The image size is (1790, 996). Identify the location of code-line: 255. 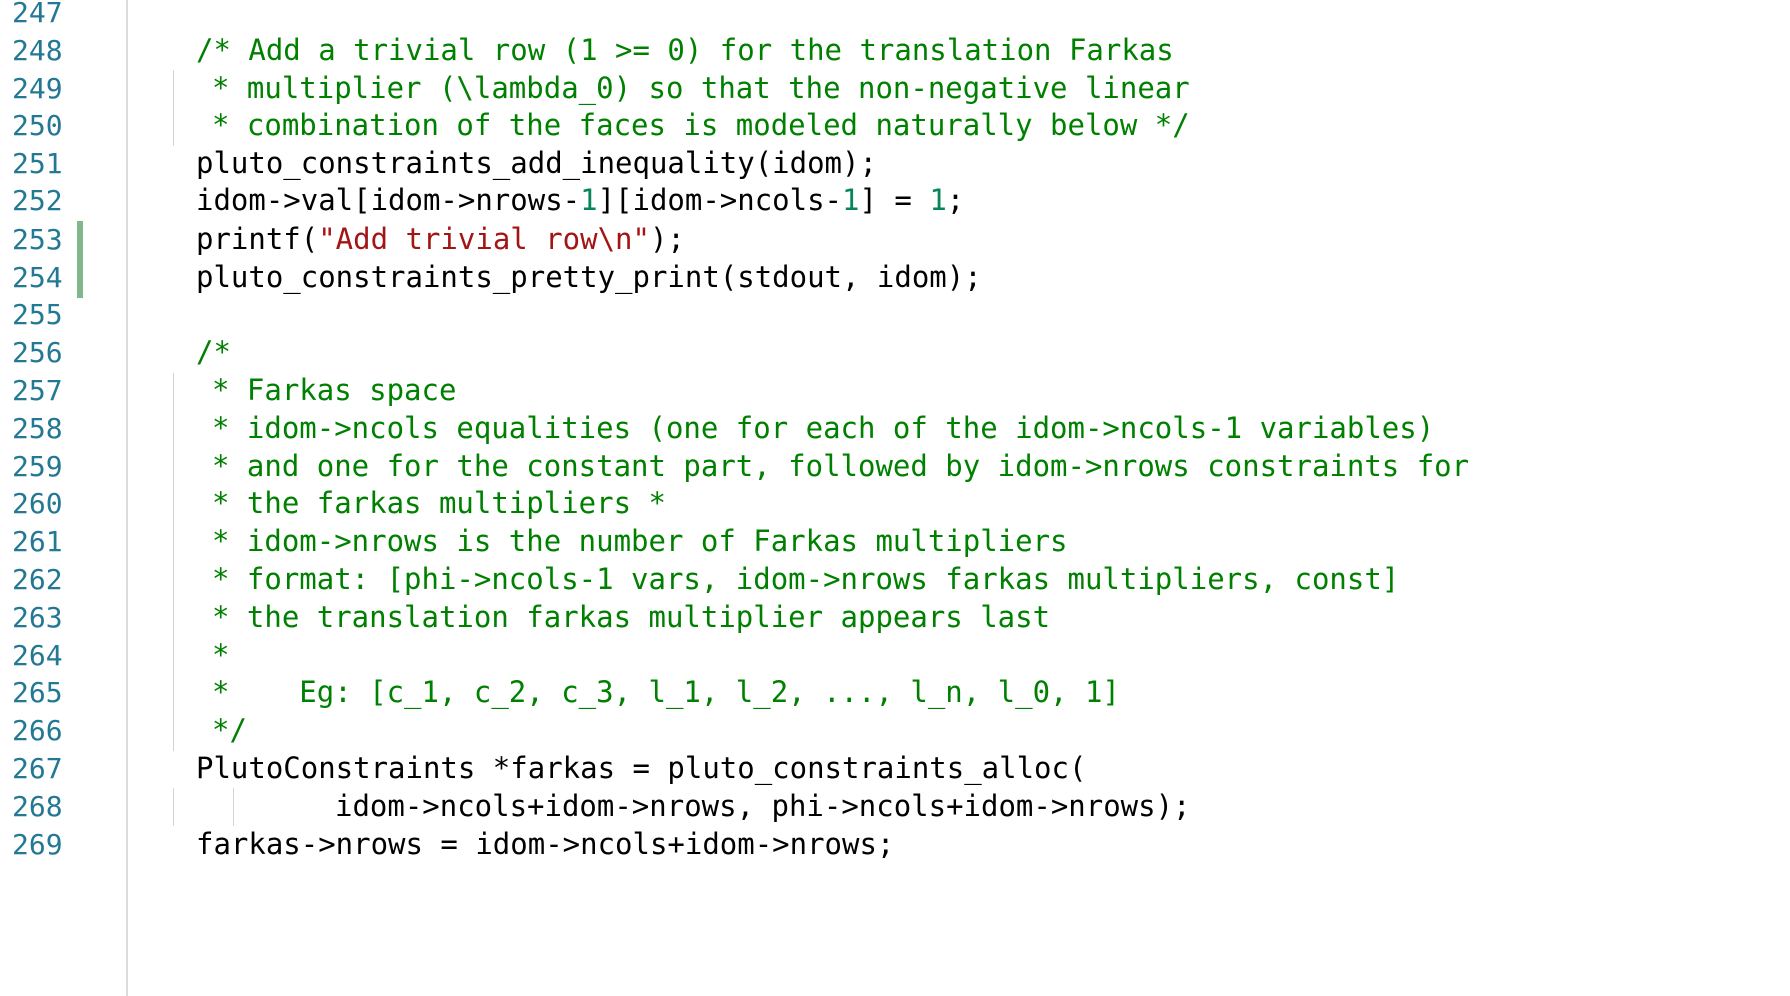
(895, 314).